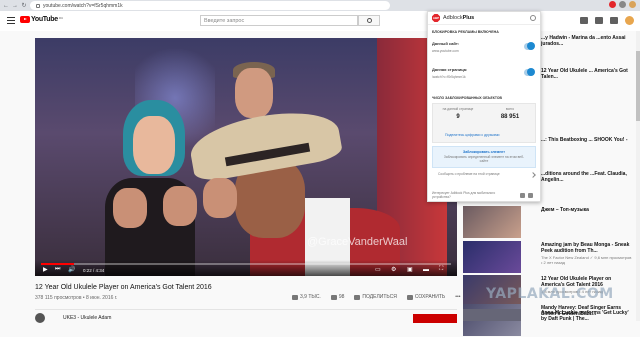 This screenshot has height=337, width=640. Describe the element at coordinates (607, 20) in the screenshot. I see `header-icons` at that location.